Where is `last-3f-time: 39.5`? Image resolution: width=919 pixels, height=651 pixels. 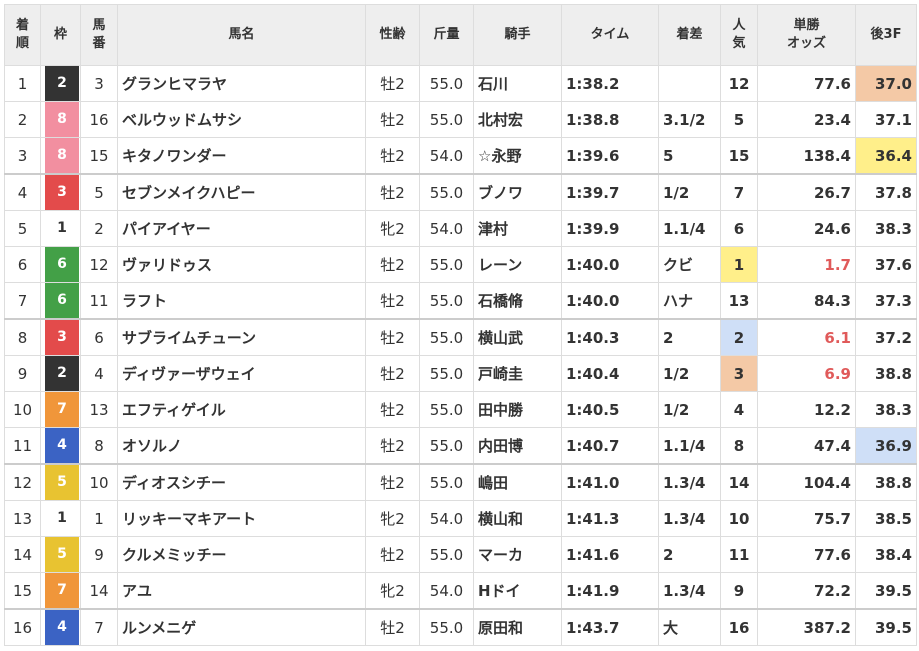 last-3f-time: 39.5 is located at coordinates (886, 627).